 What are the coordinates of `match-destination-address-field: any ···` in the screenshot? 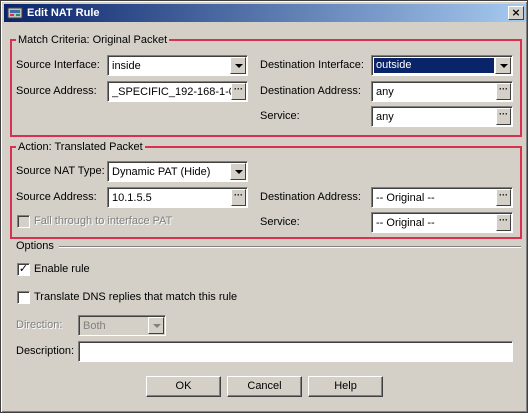 It's located at (442, 91).